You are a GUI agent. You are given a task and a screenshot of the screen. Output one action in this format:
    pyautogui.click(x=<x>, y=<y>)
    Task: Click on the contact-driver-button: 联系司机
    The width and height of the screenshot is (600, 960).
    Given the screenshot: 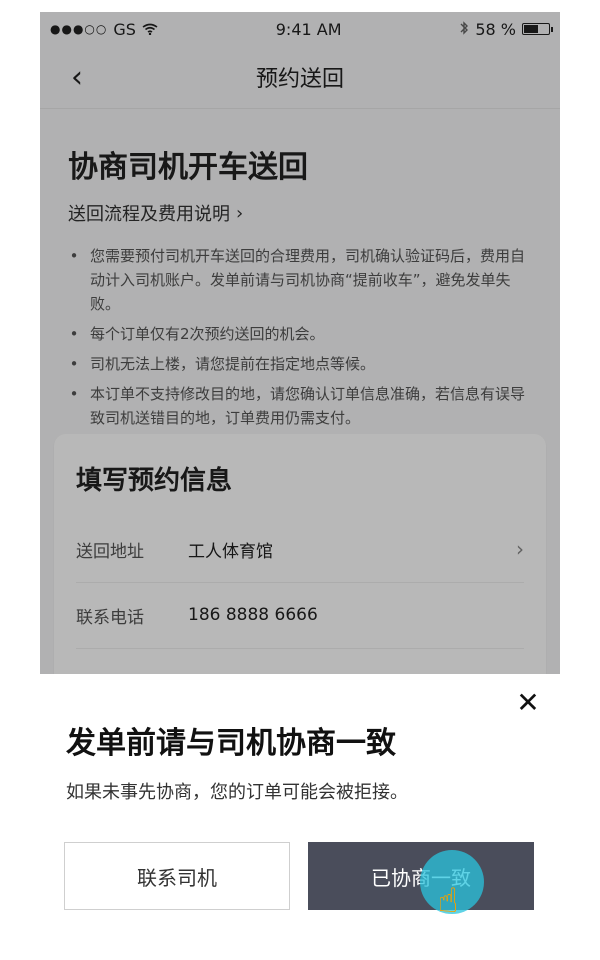 What is the action you would take?
    pyautogui.click(x=177, y=876)
    